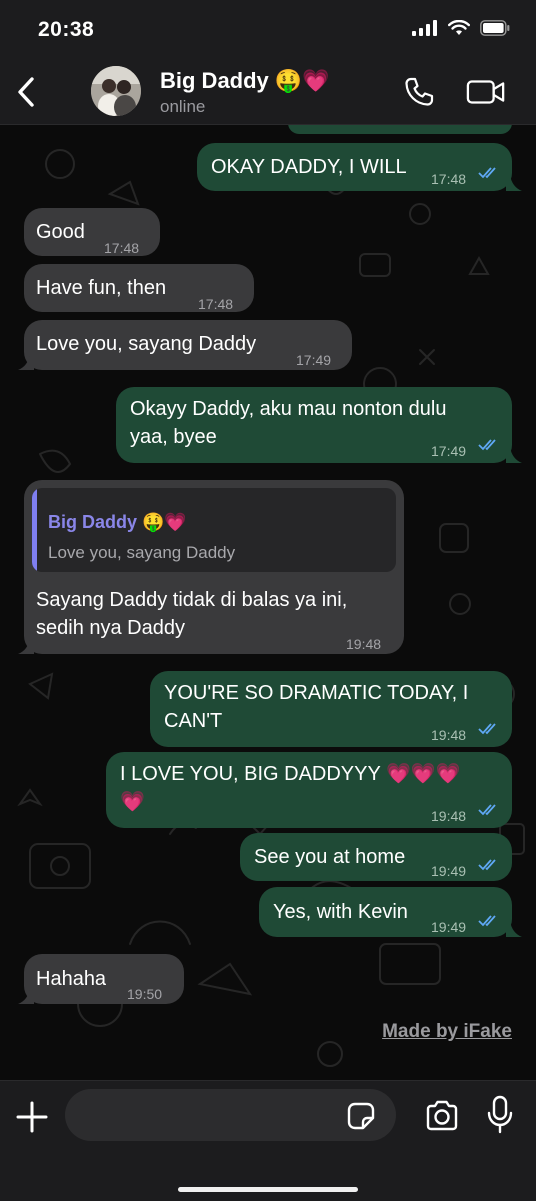 This screenshot has height=1201, width=536. Describe the element at coordinates (183, 106) in the screenshot. I see `contact-status: online` at that location.